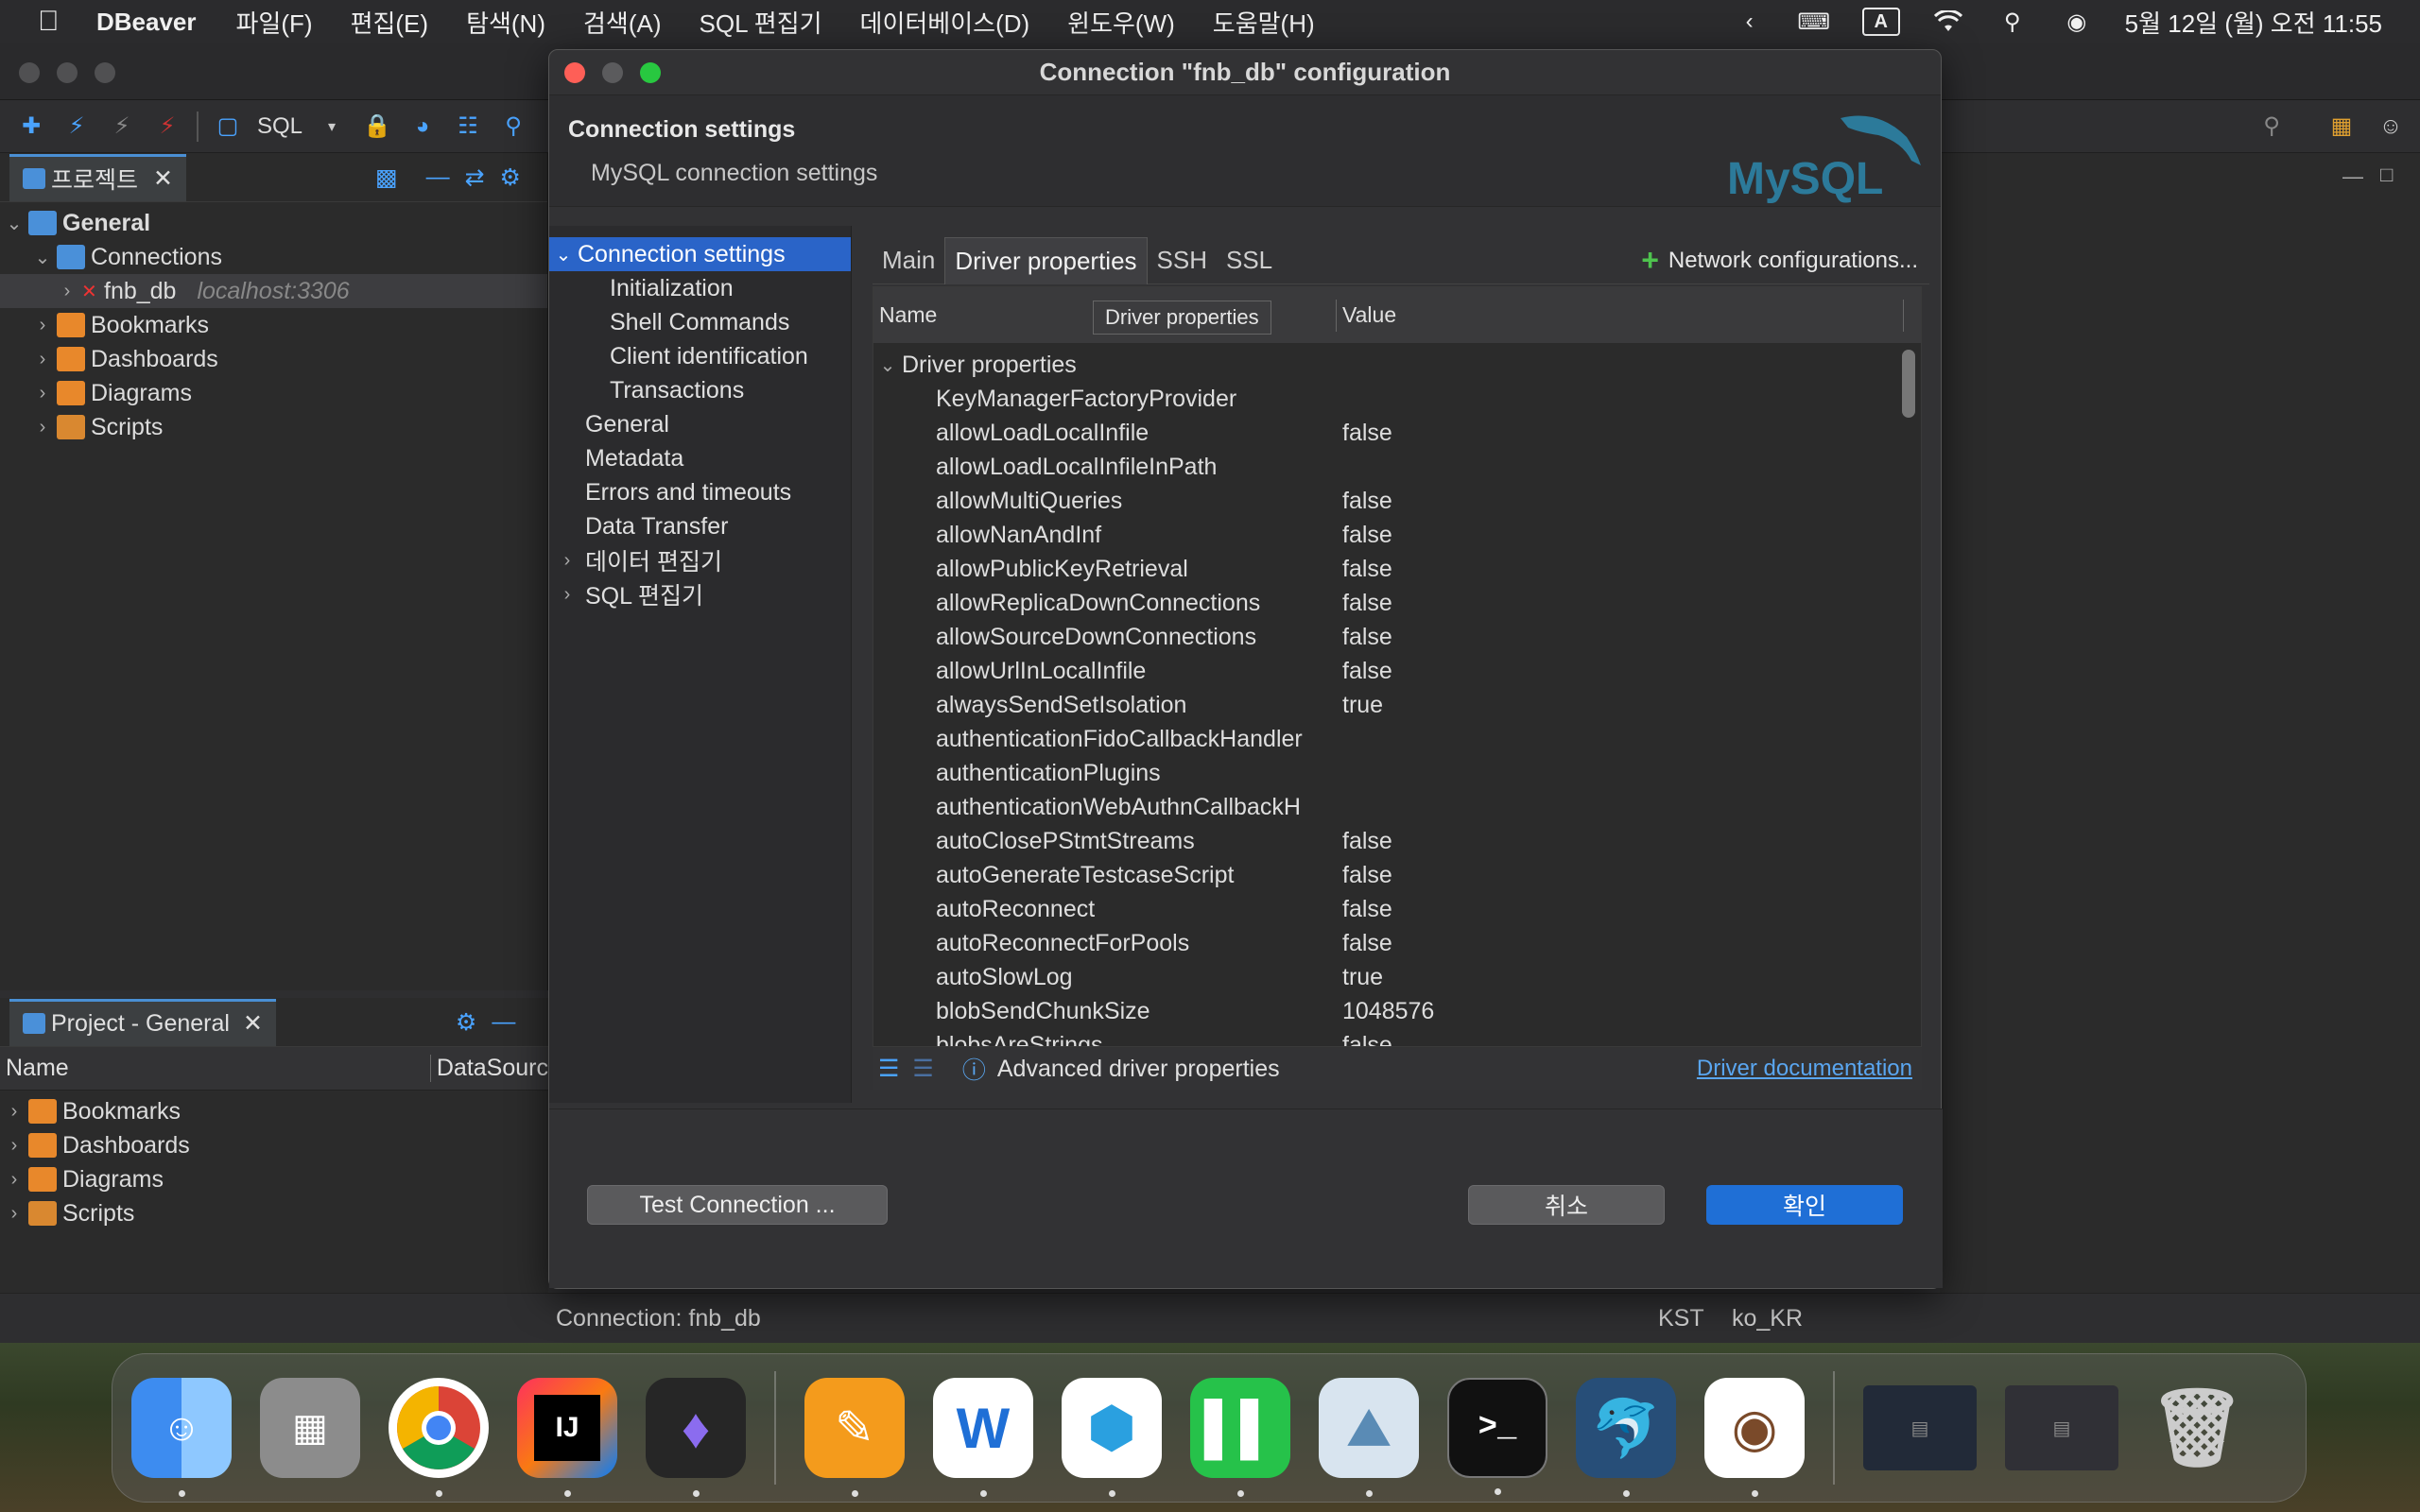 The image size is (2420, 1512). I want to click on add-property-icon: ☰, so click(888, 1069).